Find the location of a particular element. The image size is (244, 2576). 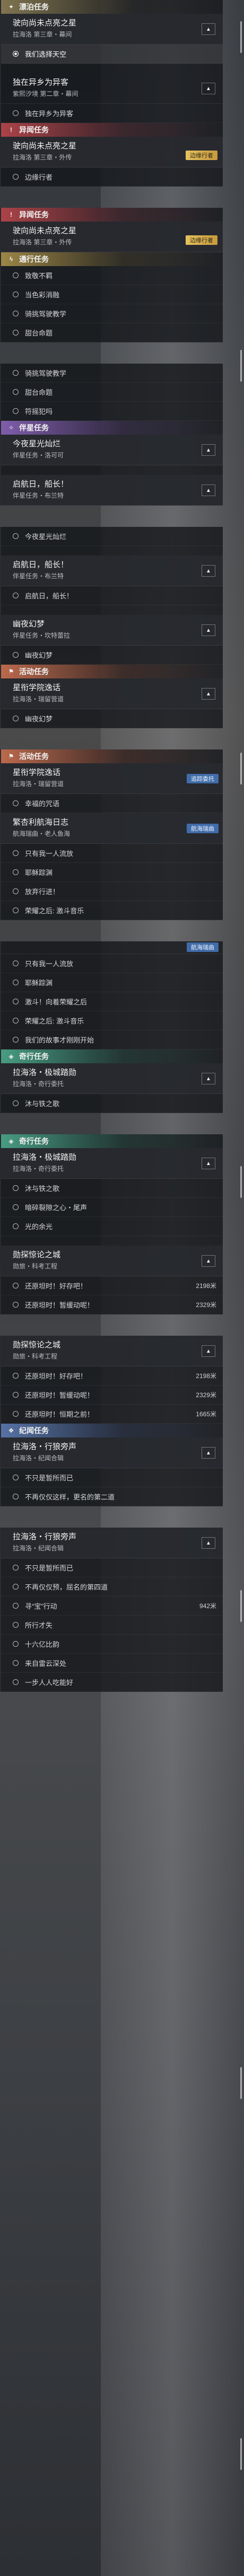

quest-step: 启航日，船长！ is located at coordinates (112, 595).